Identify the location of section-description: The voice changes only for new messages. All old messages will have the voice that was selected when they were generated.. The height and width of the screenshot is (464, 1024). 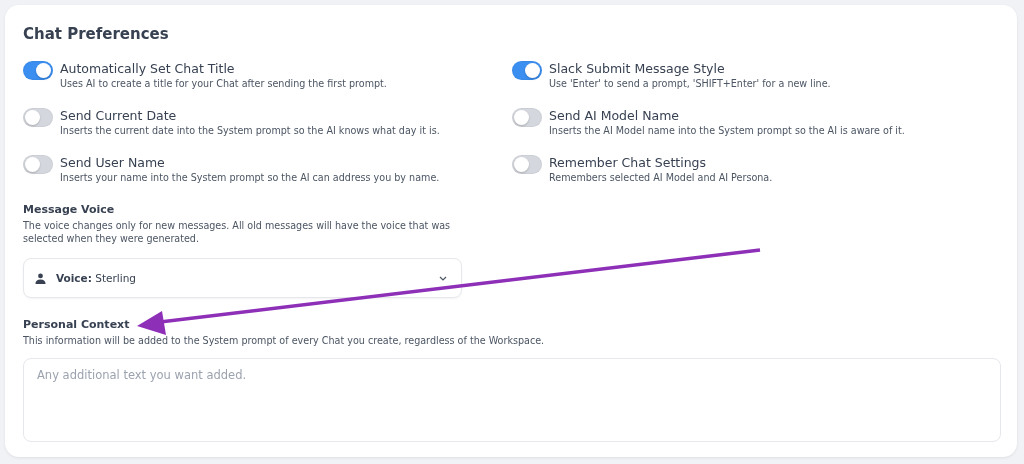
(237, 232).